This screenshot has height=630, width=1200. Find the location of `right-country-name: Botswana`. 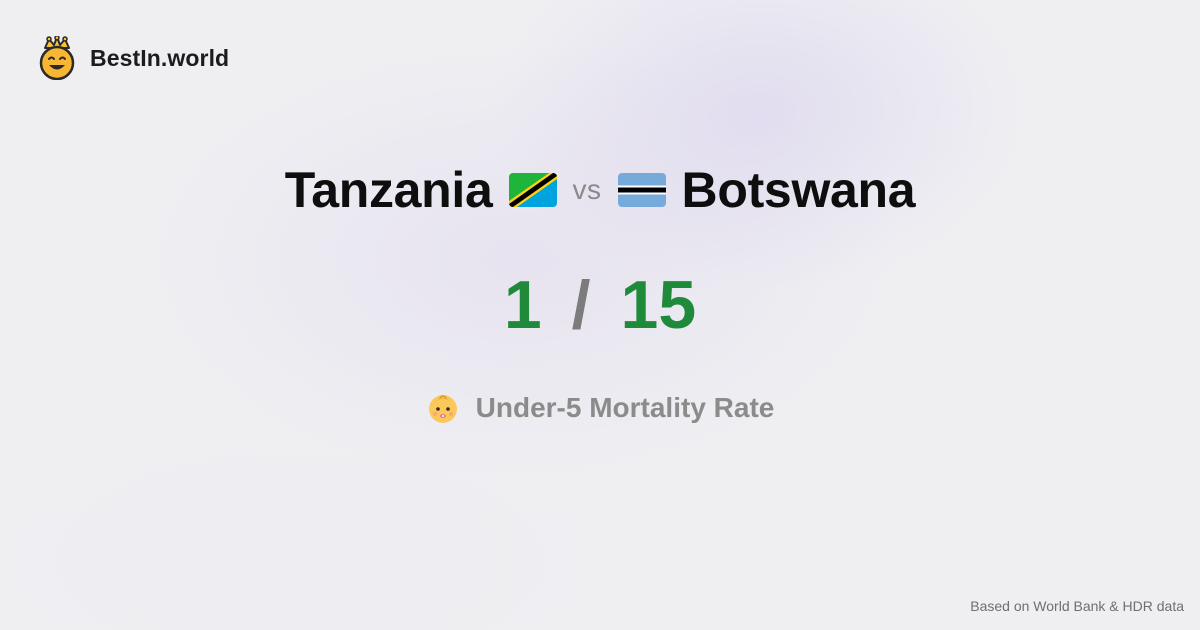

right-country-name: Botswana is located at coordinates (798, 190).